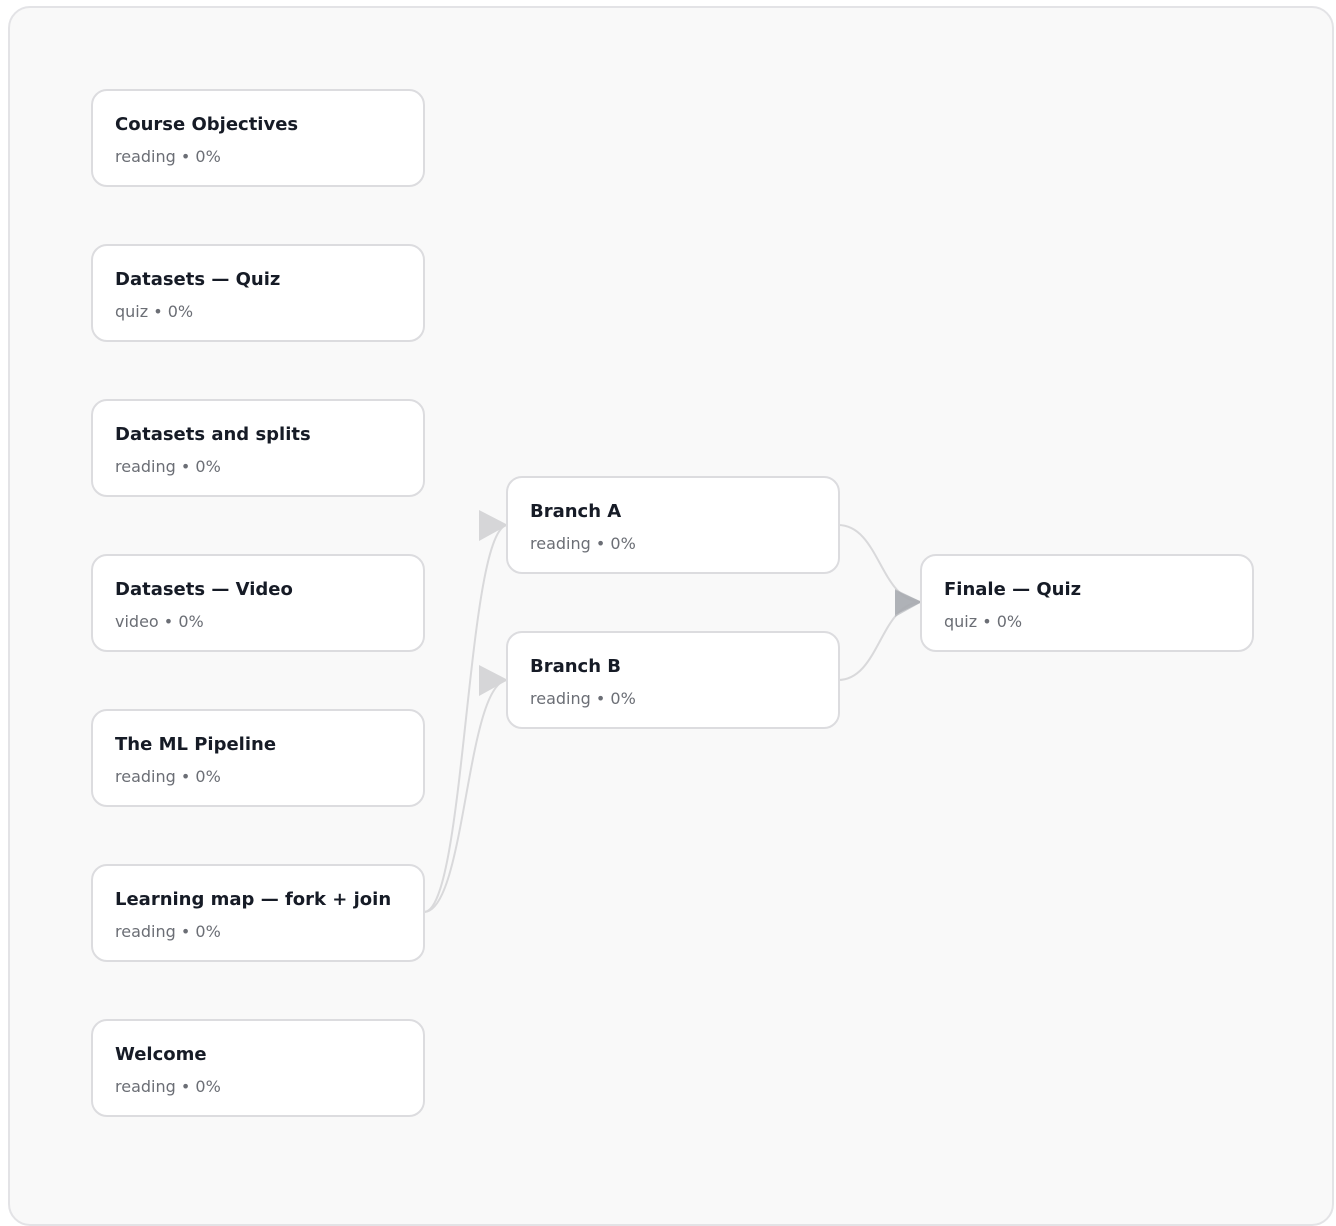 This screenshot has width=1336, height=1226. Describe the element at coordinates (258, 913) in the screenshot. I see `node-learning-map: Learning map — fork + join reading • 0%` at that location.